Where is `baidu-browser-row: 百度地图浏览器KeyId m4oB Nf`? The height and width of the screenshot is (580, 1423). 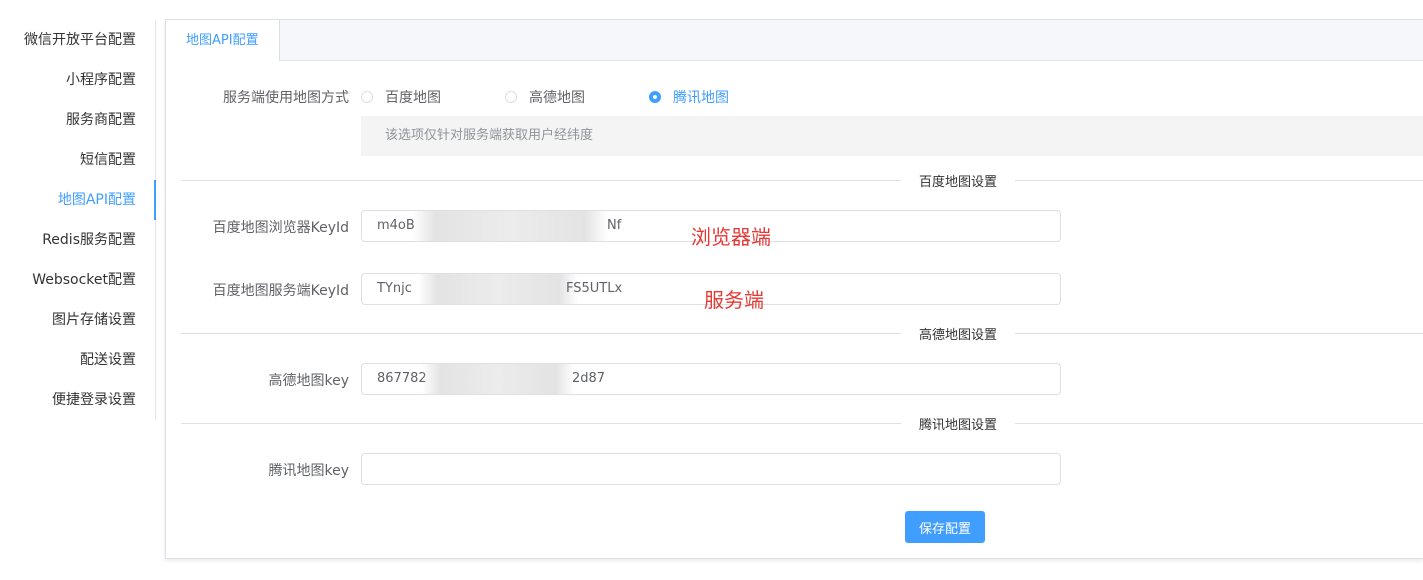
baidu-browser-row: 百度地图浏览器KeyId m4oB Nf is located at coordinates (794, 226).